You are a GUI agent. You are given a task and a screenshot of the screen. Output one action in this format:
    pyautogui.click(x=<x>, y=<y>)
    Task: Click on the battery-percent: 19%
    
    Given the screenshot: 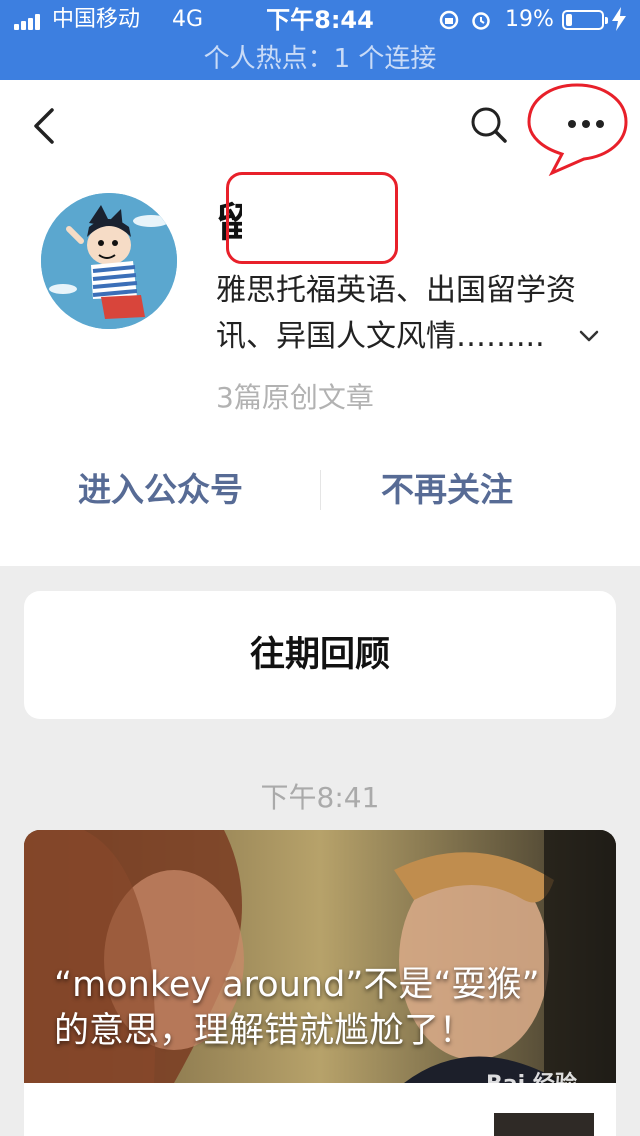 What is the action you would take?
    pyautogui.click(x=529, y=19)
    